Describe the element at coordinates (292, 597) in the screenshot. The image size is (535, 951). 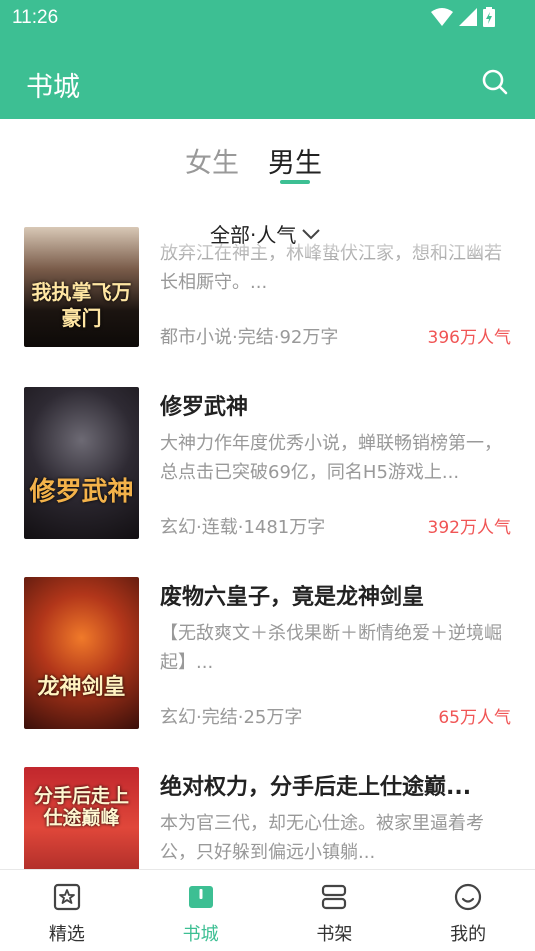
I see `book-title: 废物六皇子，竟是龙神剑皇` at that location.